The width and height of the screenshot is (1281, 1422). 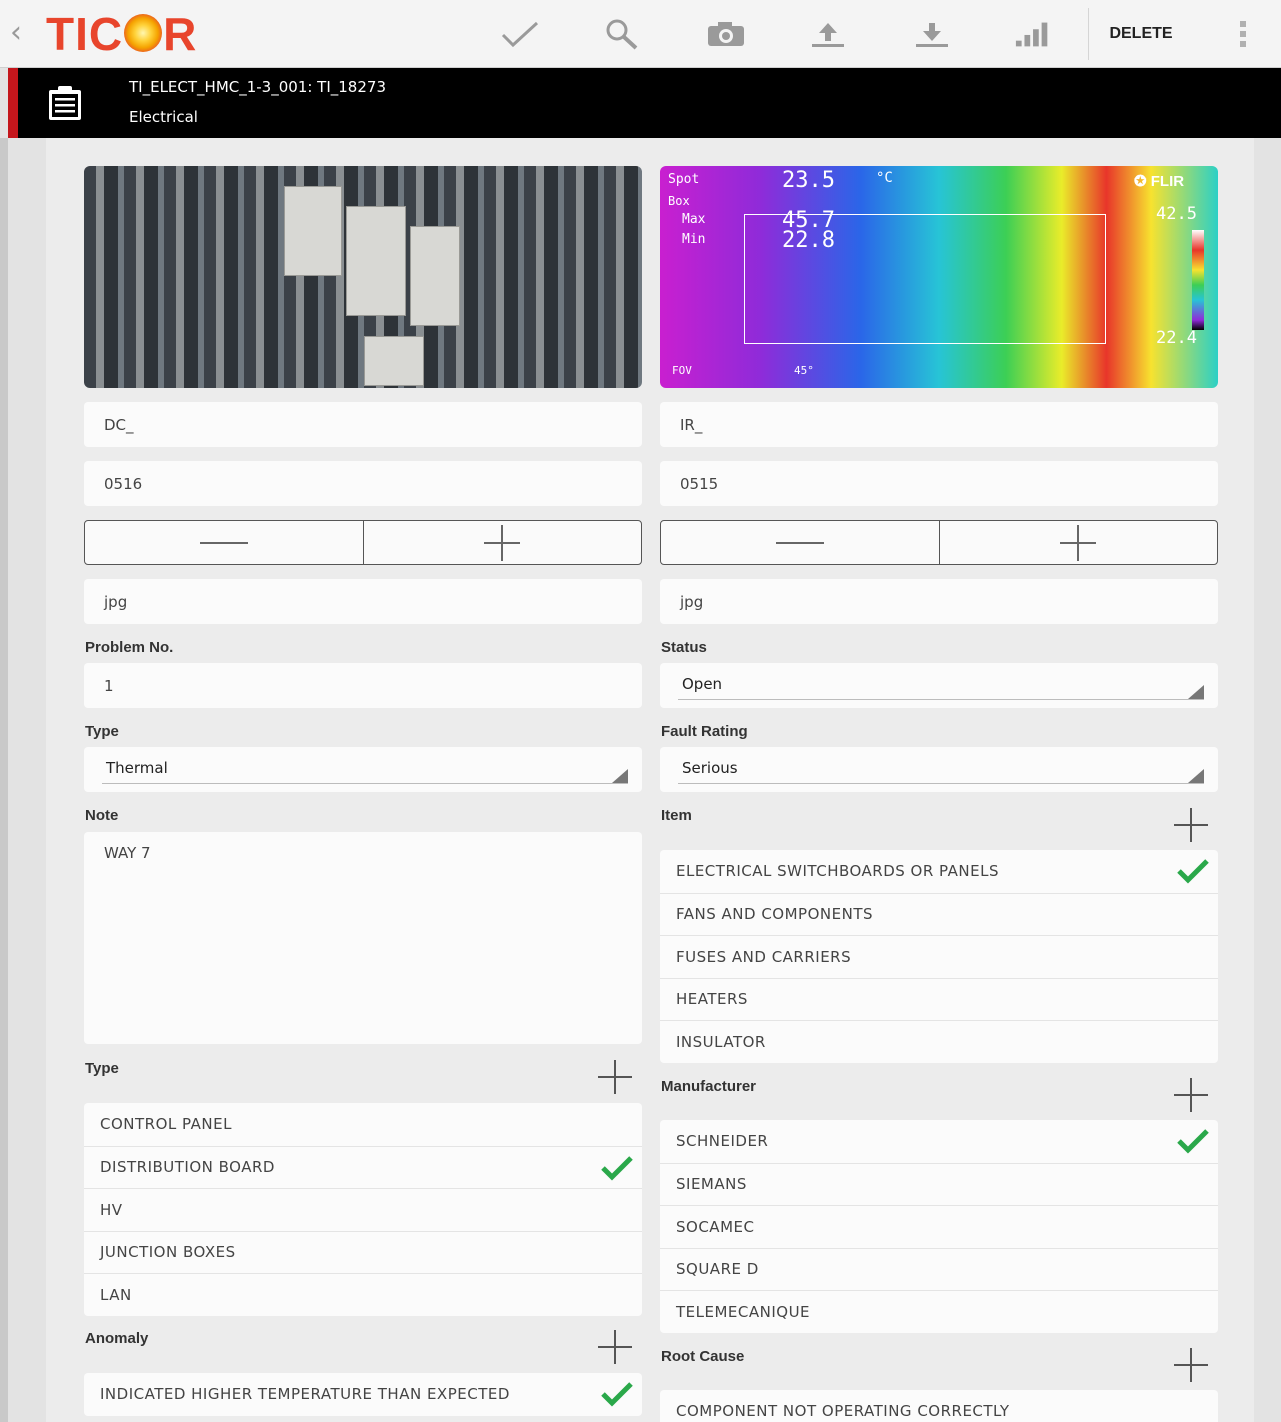 What do you see at coordinates (1176, 214) in the screenshot?
I see `ir-scale-max: 42.5` at bounding box center [1176, 214].